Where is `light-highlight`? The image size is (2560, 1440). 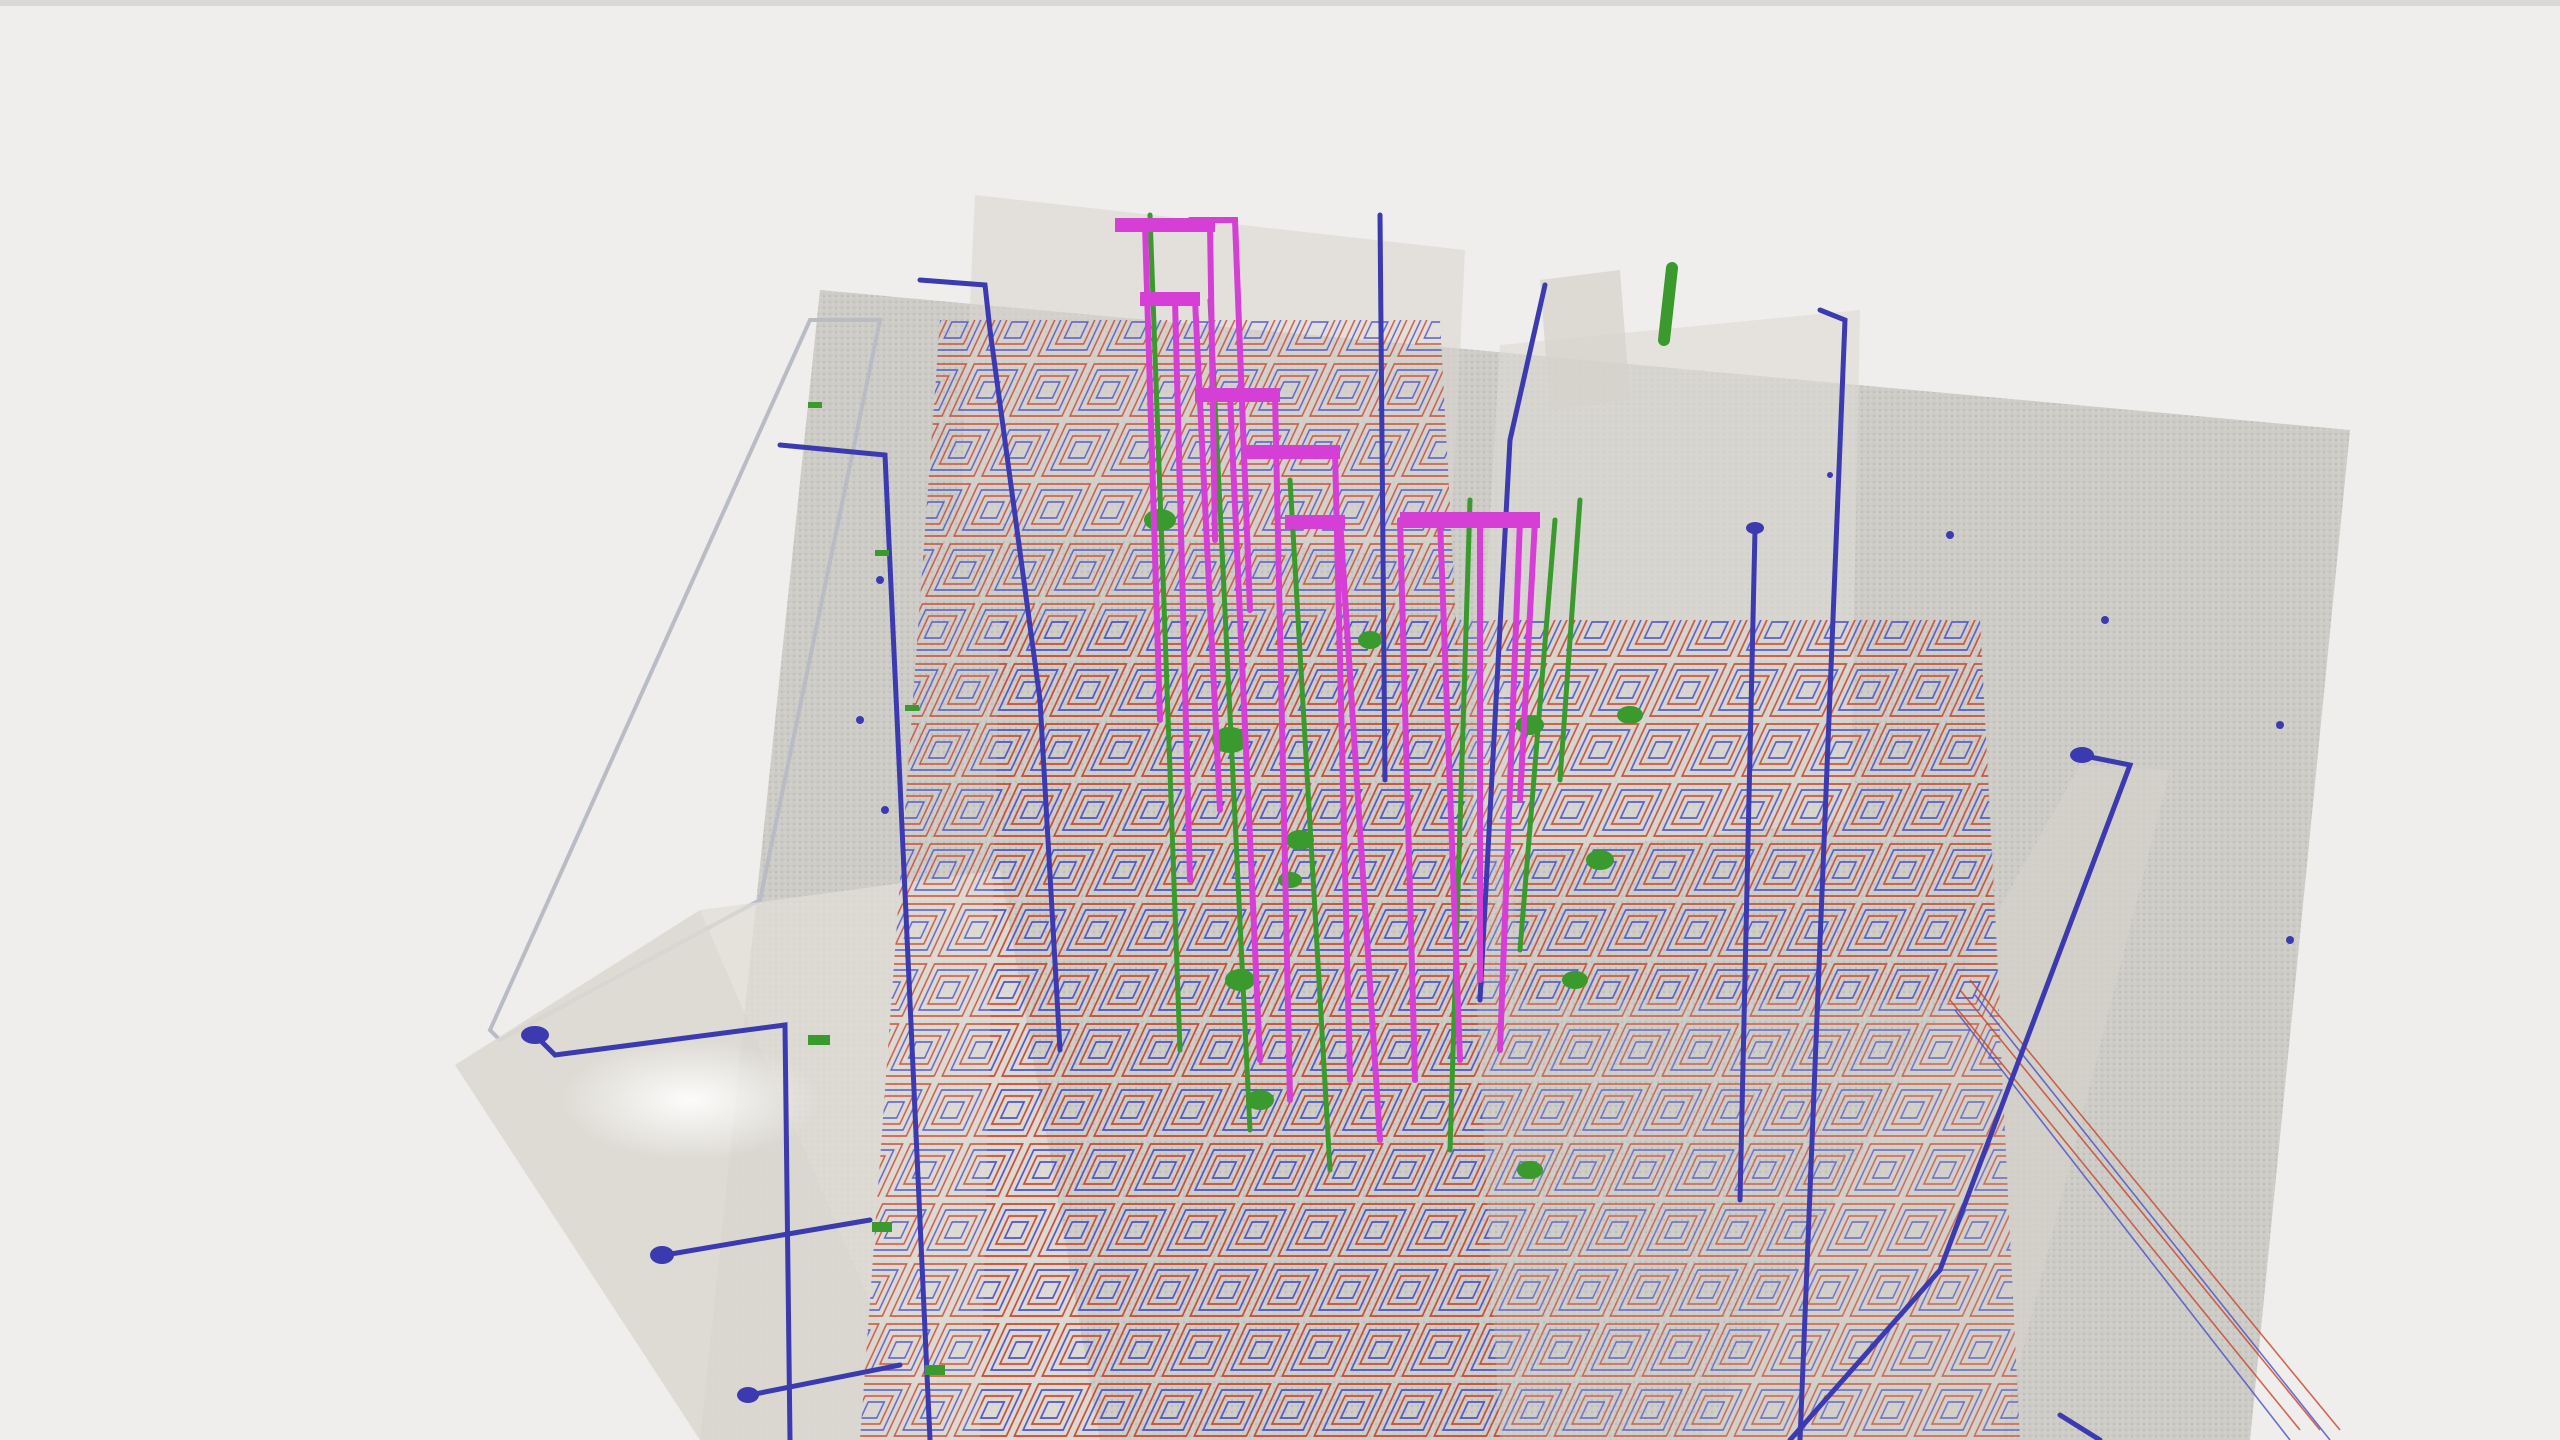
light-highlight is located at coordinates (690, 1100).